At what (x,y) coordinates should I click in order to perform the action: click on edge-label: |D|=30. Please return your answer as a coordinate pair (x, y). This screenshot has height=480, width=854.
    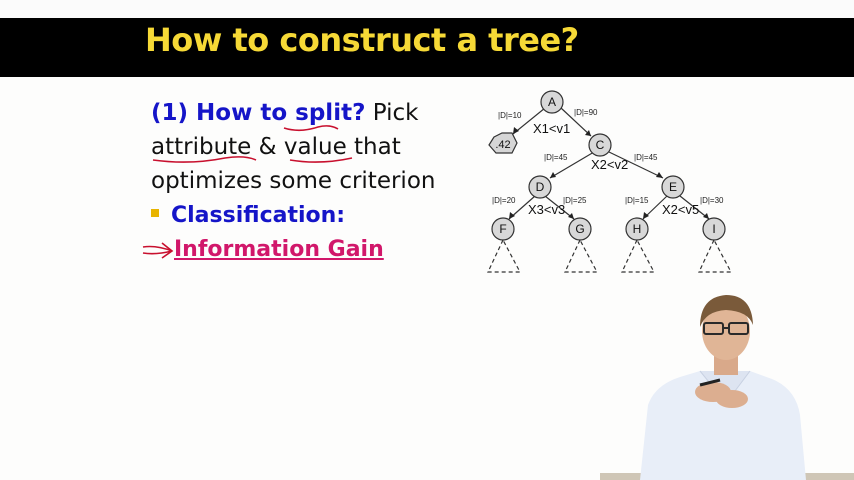
    Looking at the image, I should click on (712, 200).